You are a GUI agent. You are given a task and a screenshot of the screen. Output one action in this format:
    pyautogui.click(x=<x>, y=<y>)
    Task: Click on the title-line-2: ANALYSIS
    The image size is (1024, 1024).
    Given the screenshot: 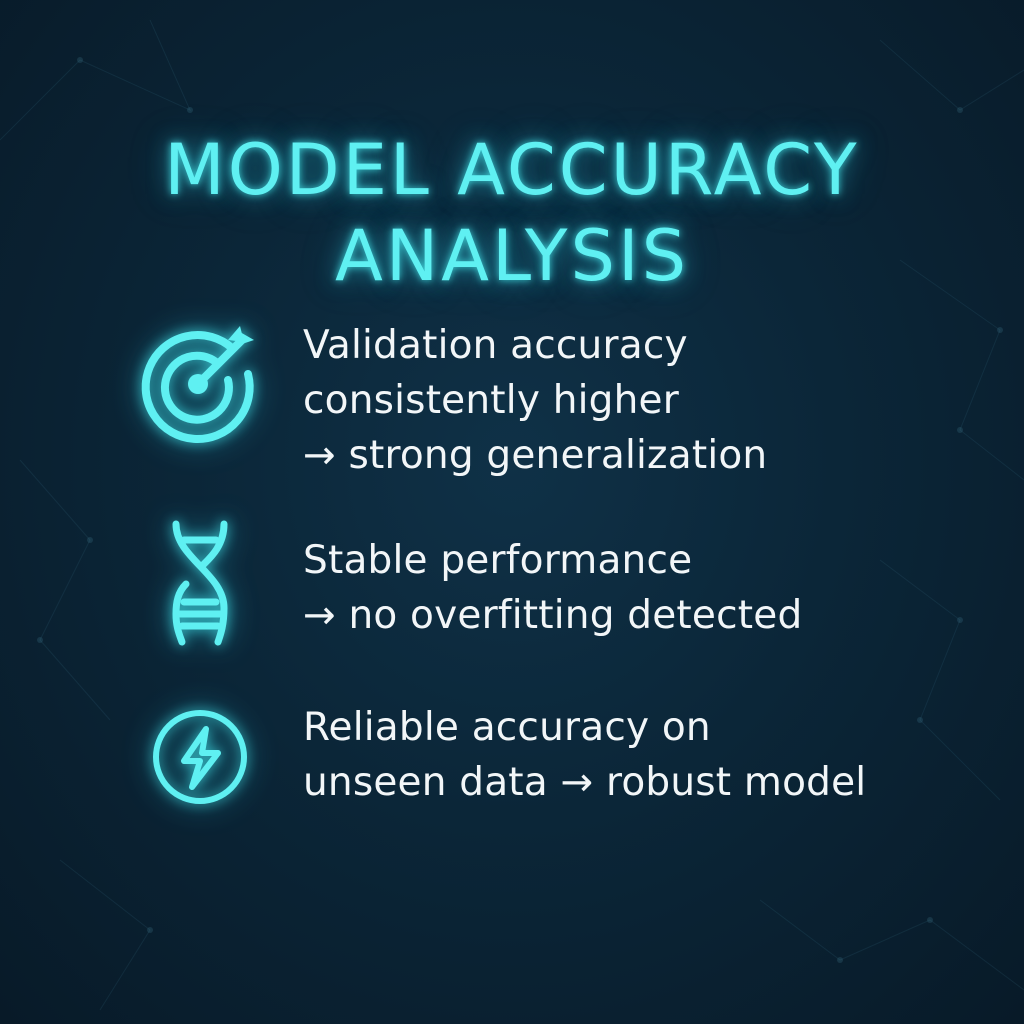 What is the action you would take?
    pyautogui.click(x=512, y=255)
    